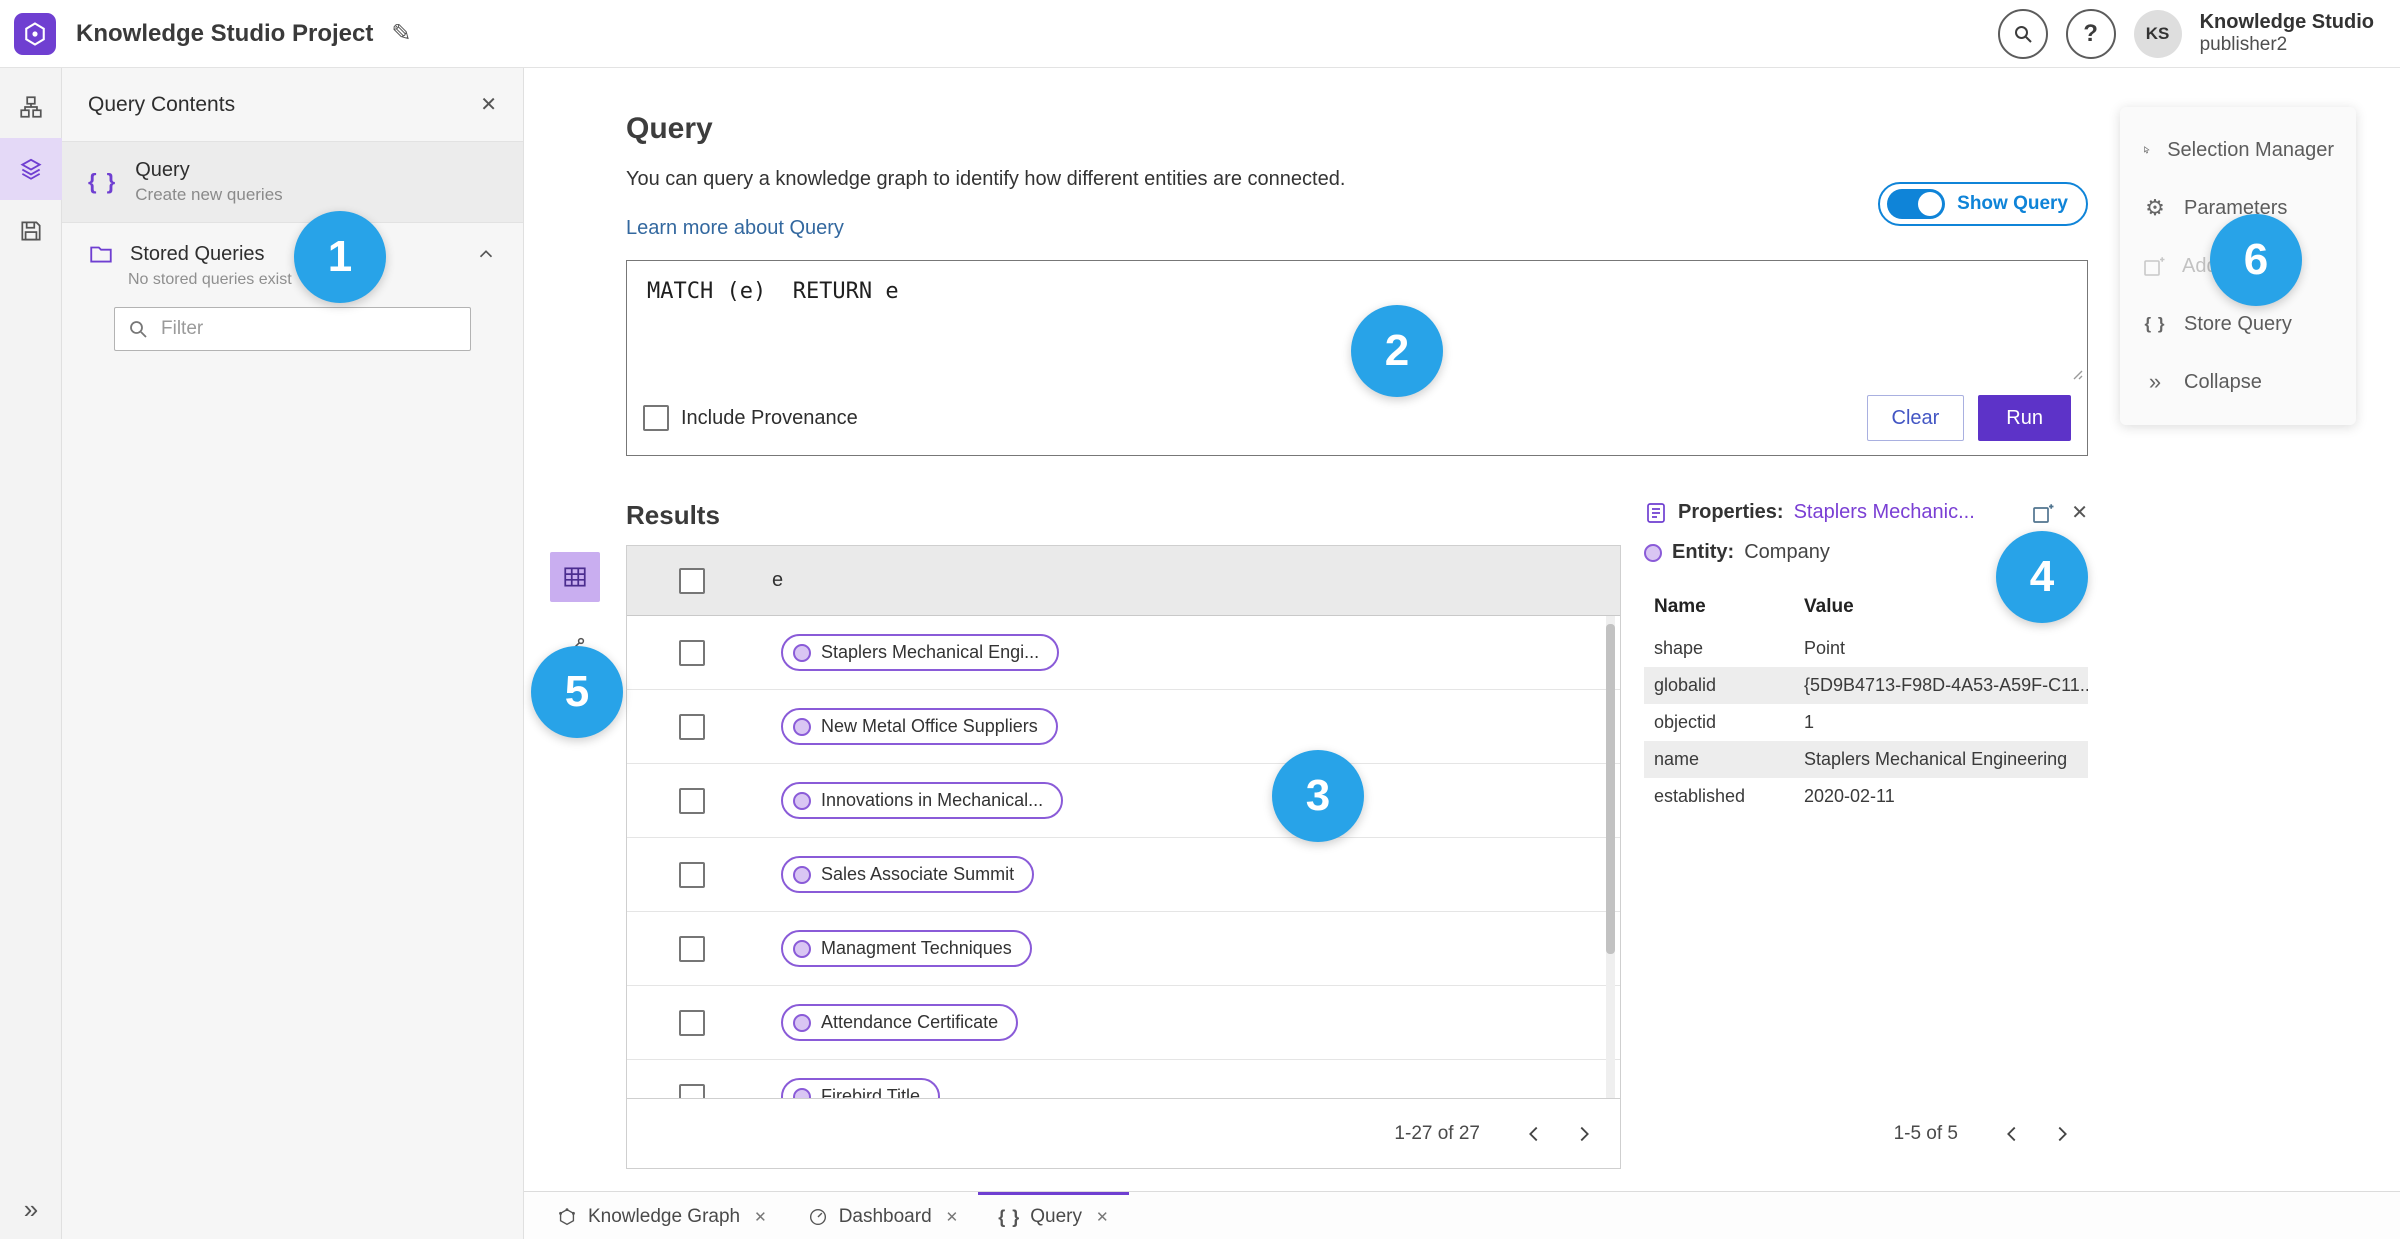  What do you see at coordinates (35, 33) in the screenshot?
I see `app-logo-icon` at bounding box center [35, 33].